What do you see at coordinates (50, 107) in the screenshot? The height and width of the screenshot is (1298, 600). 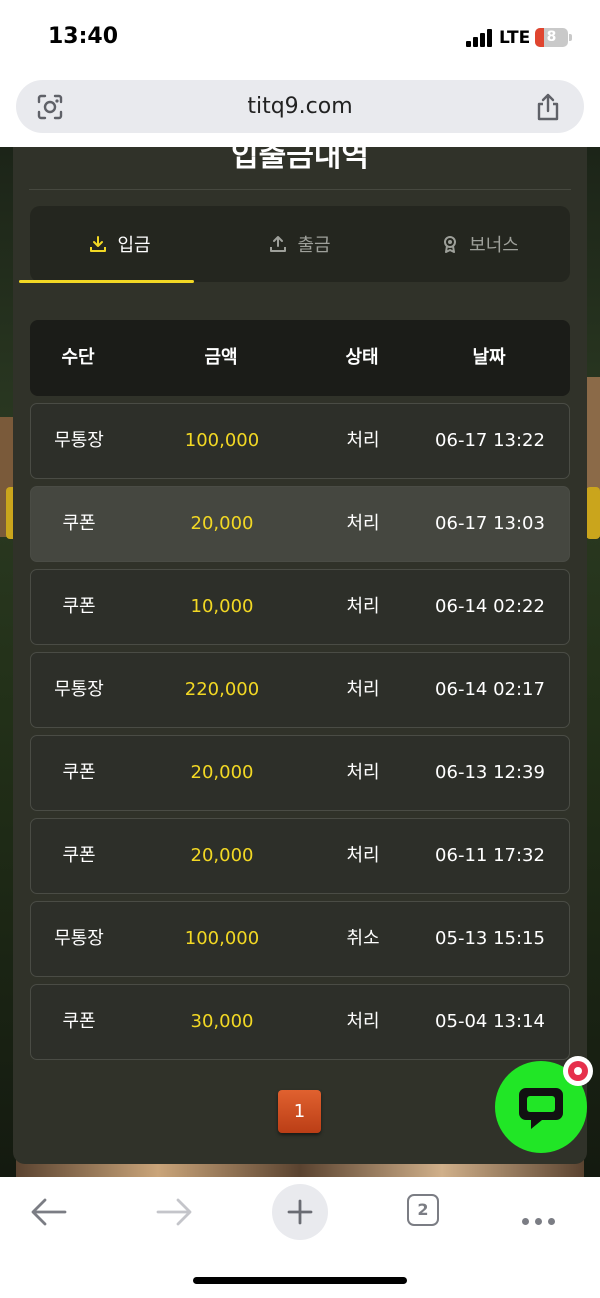 I see `lens-icon` at bounding box center [50, 107].